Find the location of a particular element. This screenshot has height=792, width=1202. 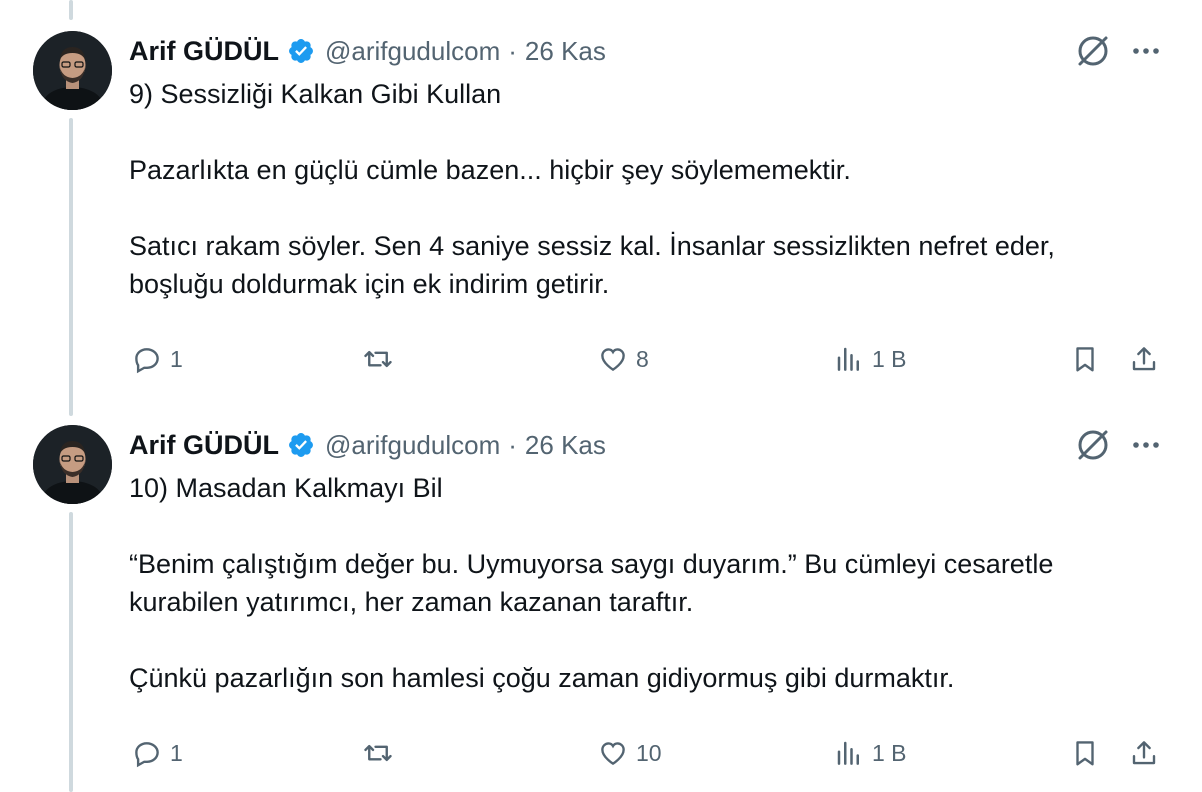

like-button: 8 is located at coordinates (623, 359).